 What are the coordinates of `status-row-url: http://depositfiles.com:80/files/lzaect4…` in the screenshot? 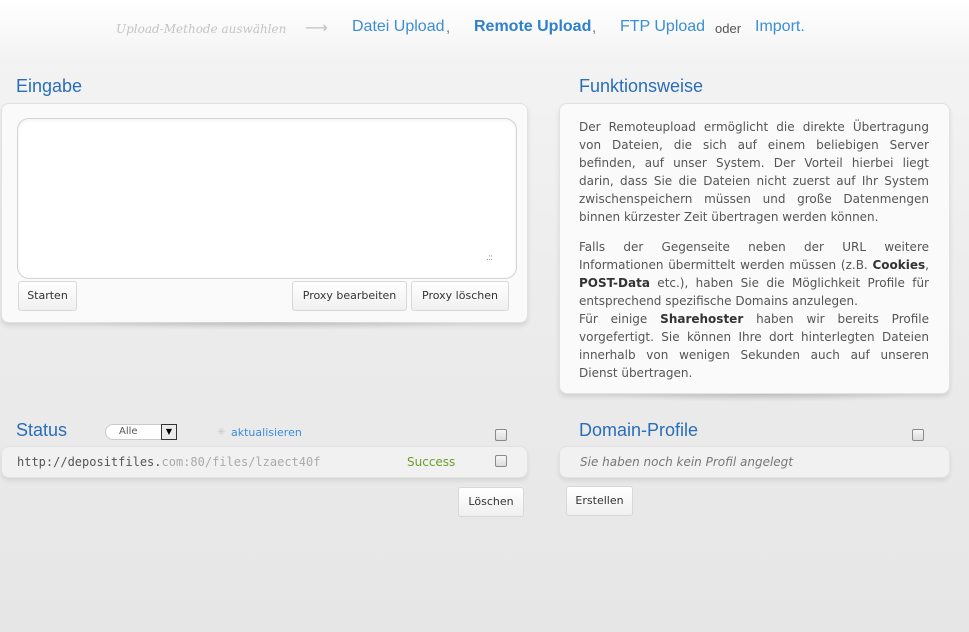 It's located at (169, 462).